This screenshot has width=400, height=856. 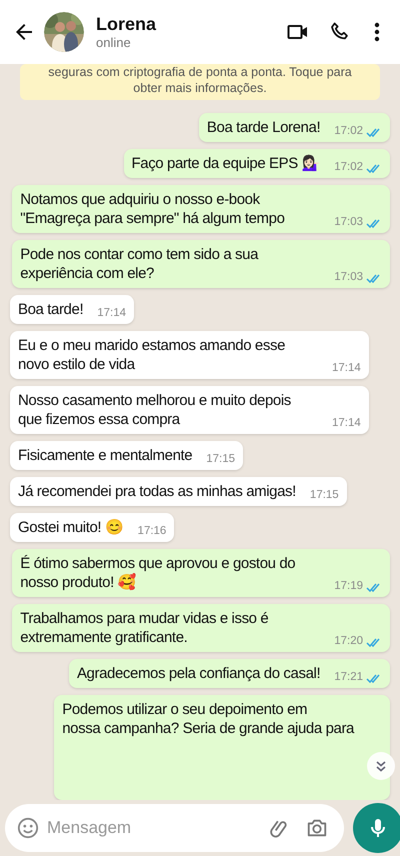 I want to click on banner-text: seguras com criptografia de ponta a ponta. Toque para, so click(x=200, y=72).